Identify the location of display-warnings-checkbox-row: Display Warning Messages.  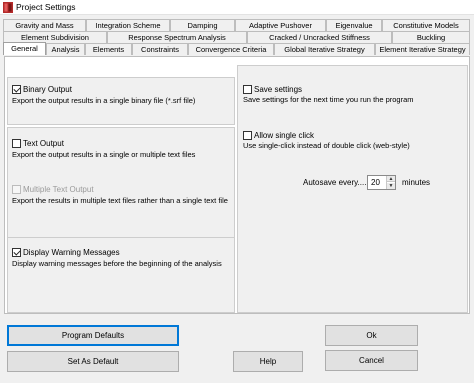
(66, 252).